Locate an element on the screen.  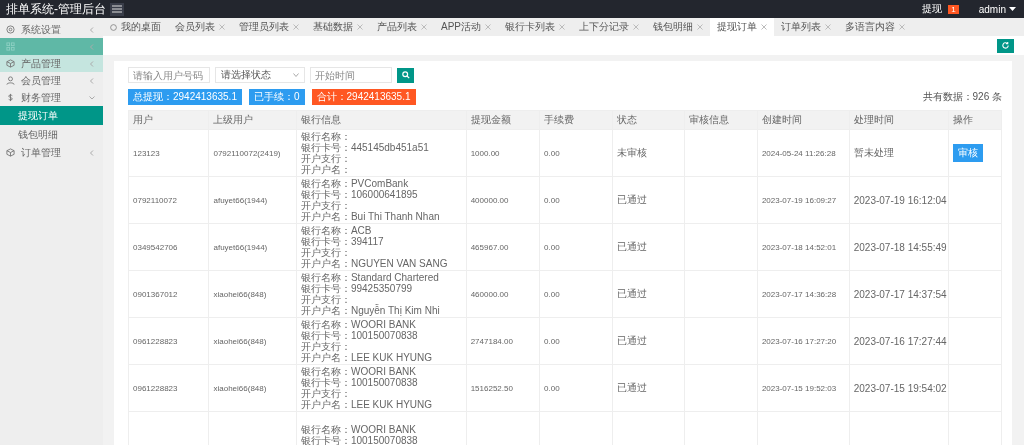
table-cell: 2023-07-19 16:09:27 is located at coordinates (799, 200).